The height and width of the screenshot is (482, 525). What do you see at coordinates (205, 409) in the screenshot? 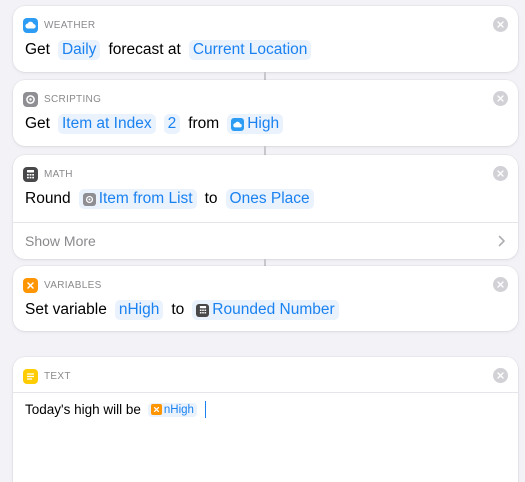
I see `text-cursor` at bounding box center [205, 409].